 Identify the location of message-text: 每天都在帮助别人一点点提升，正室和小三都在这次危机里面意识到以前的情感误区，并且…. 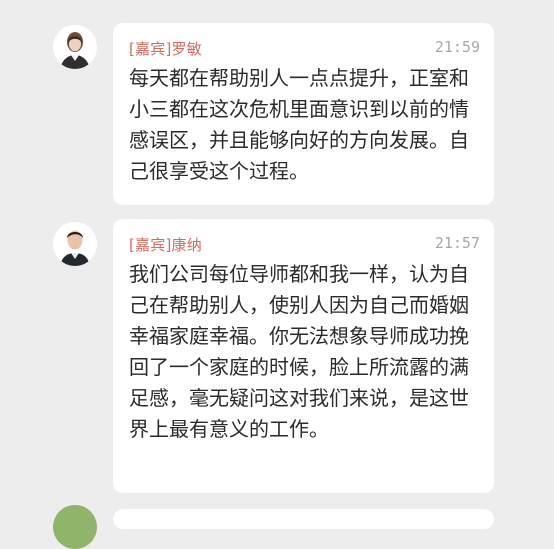
(299, 124).